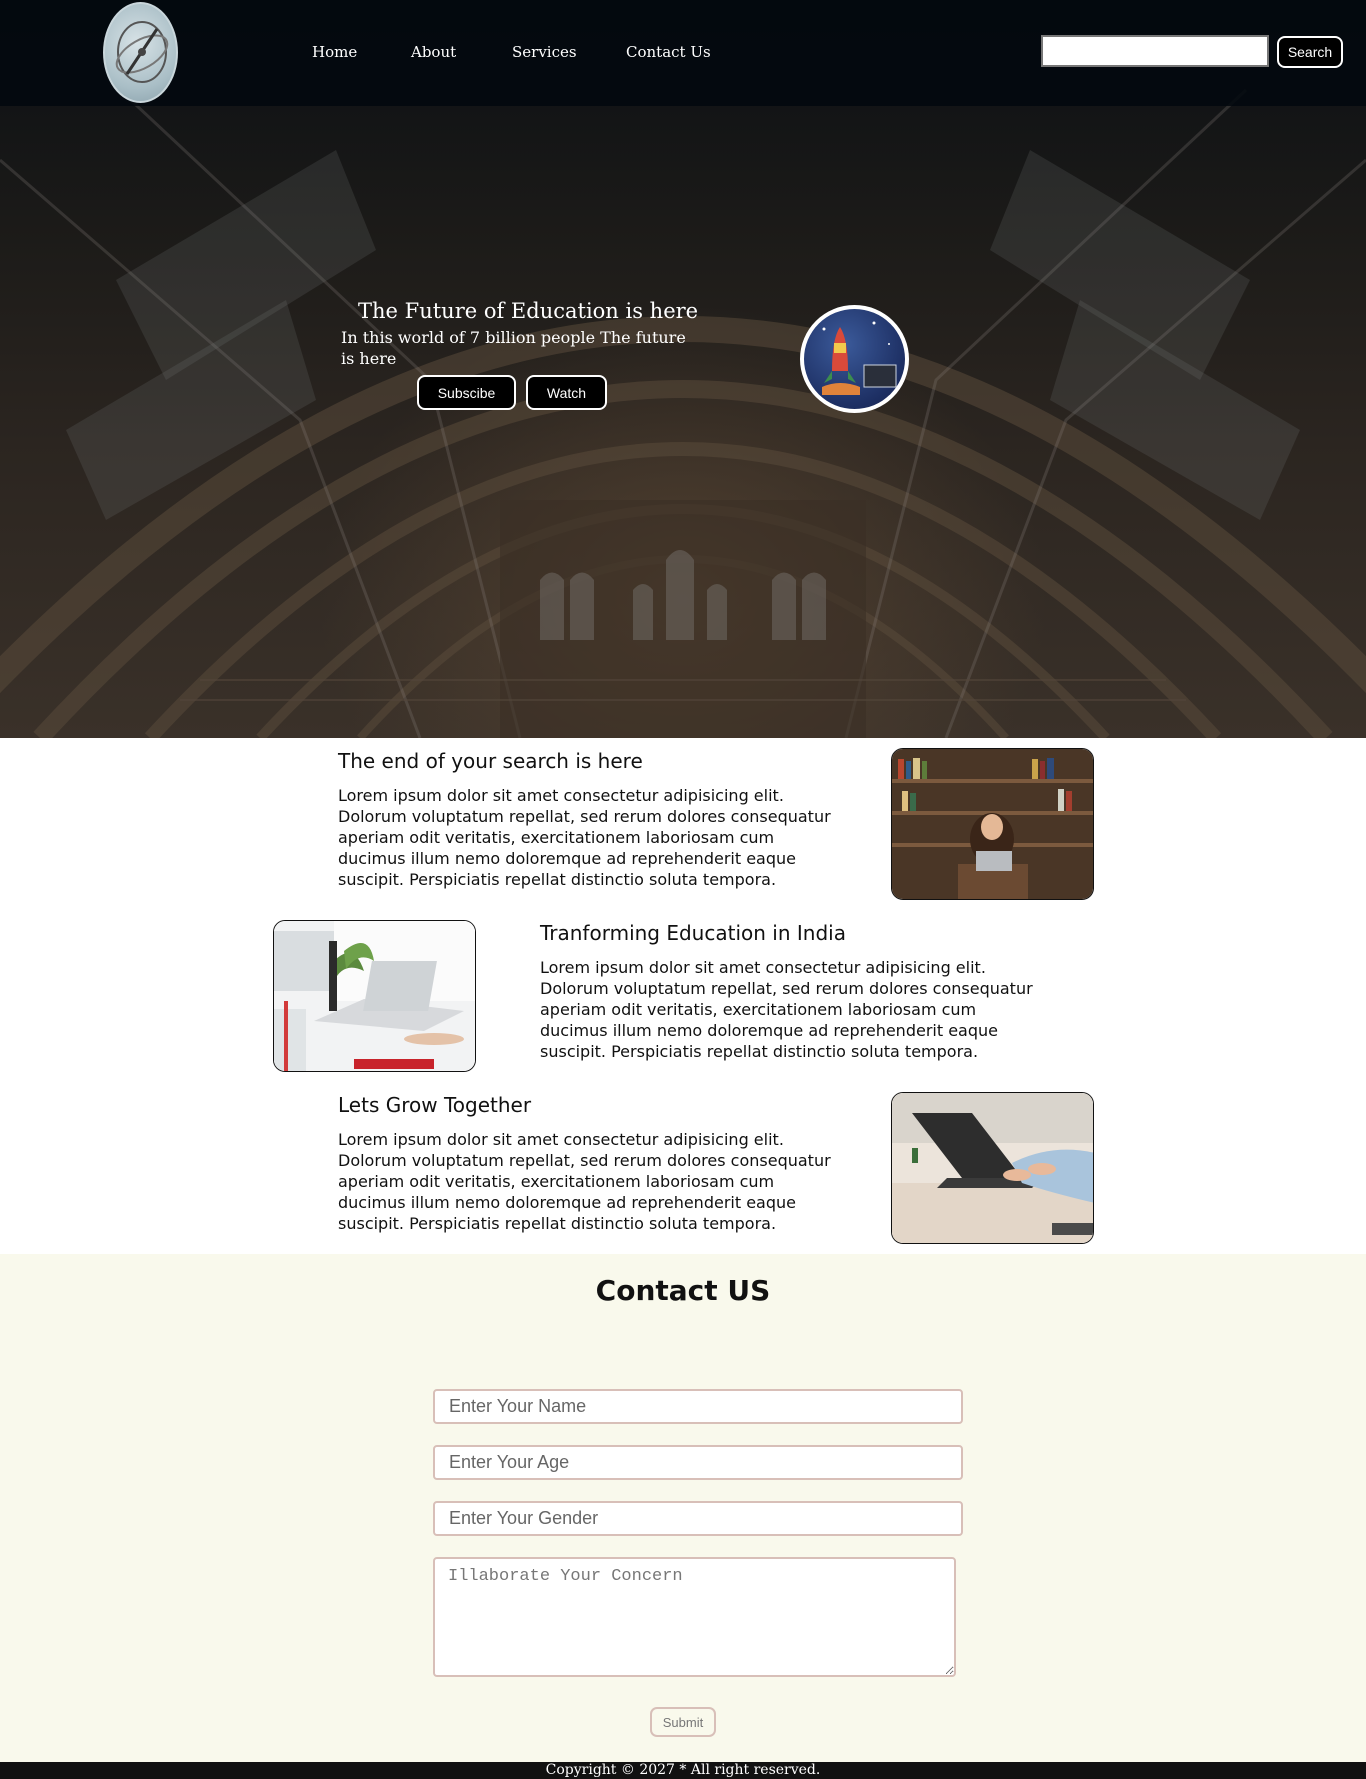 This screenshot has height=1779, width=1366. Describe the element at coordinates (435, 1105) in the screenshot. I see `feature-heading: Lets Grow Together` at that location.